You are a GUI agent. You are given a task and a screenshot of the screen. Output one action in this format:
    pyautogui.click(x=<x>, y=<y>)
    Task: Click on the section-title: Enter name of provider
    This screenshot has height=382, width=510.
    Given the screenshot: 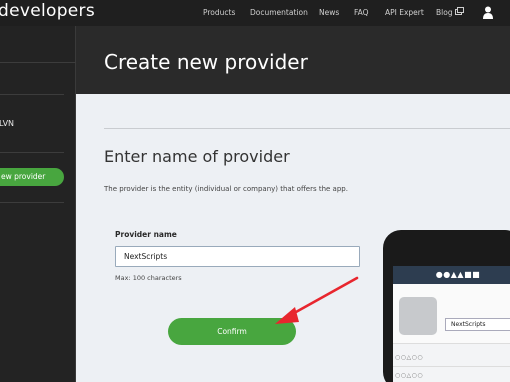 What is the action you would take?
    pyautogui.click(x=197, y=156)
    